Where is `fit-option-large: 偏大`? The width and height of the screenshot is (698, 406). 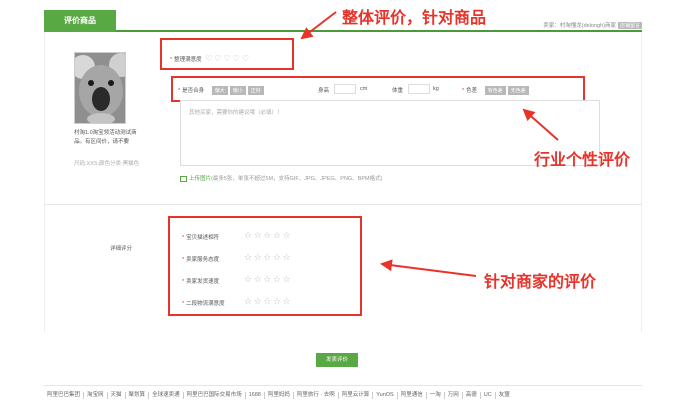
fit-option-large: 偏大 is located at coordinates (219, 90).